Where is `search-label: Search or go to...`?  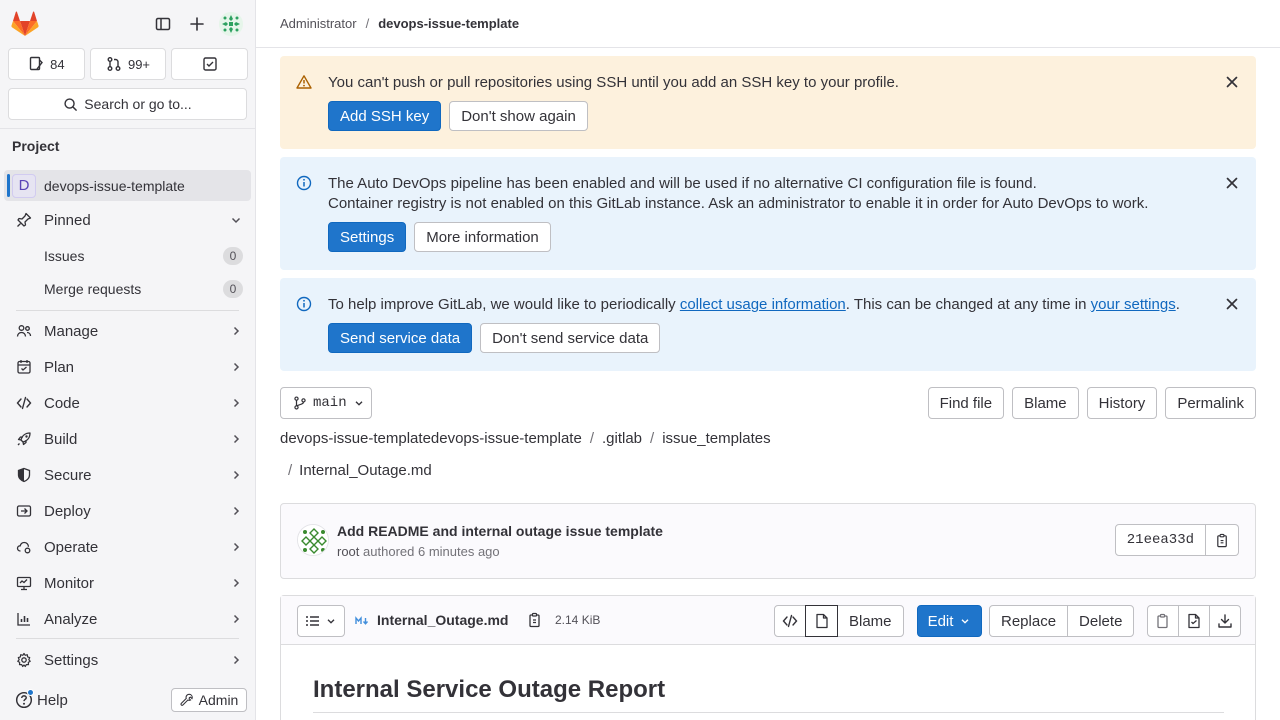
search-label: Search or go to... is located at coordinates (138, 104).